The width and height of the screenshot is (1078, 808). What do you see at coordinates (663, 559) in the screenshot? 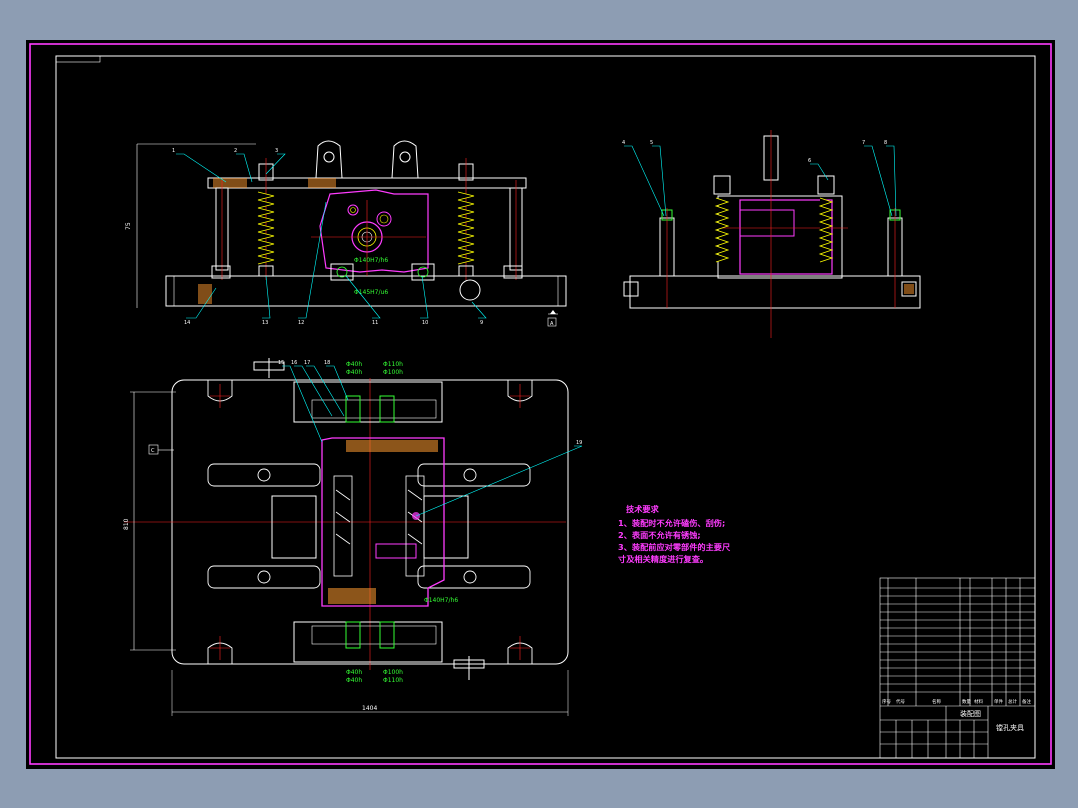
I see `notes-line-4: 寸及相关精度进行复查。` at bounding box center [663, 559].